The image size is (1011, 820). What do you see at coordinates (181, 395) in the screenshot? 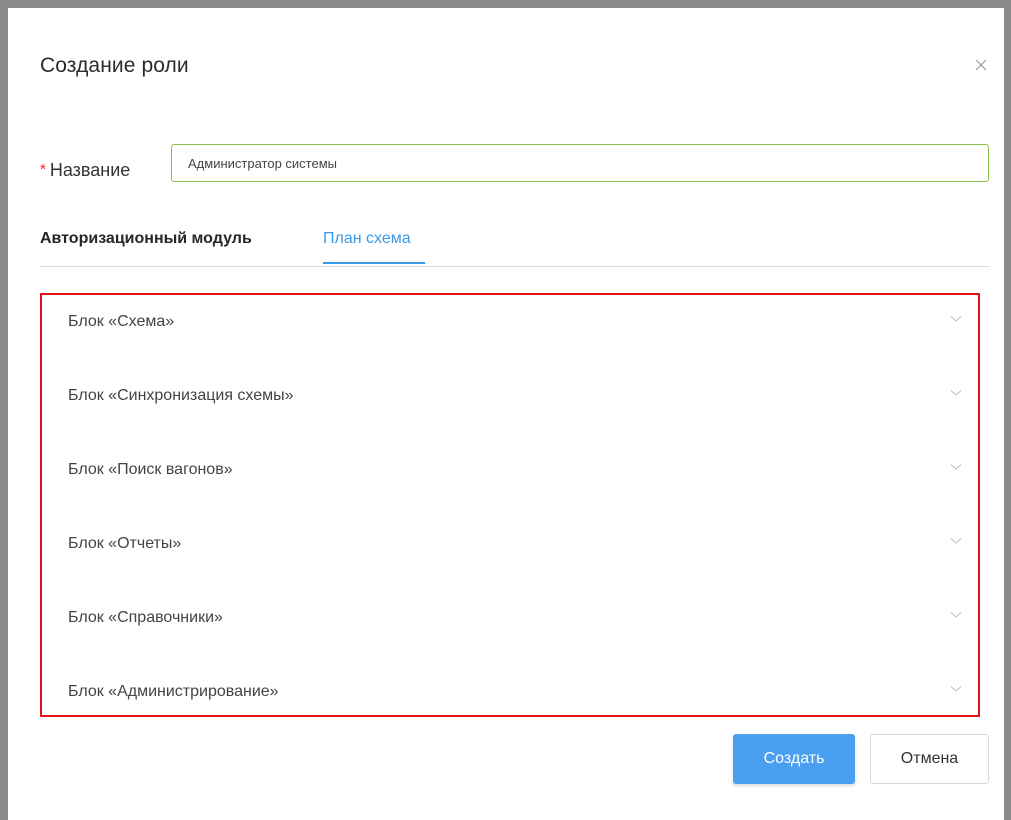
I see `block-label: Блок «Синхронизация схемы»` at bounding box center [181, 395].